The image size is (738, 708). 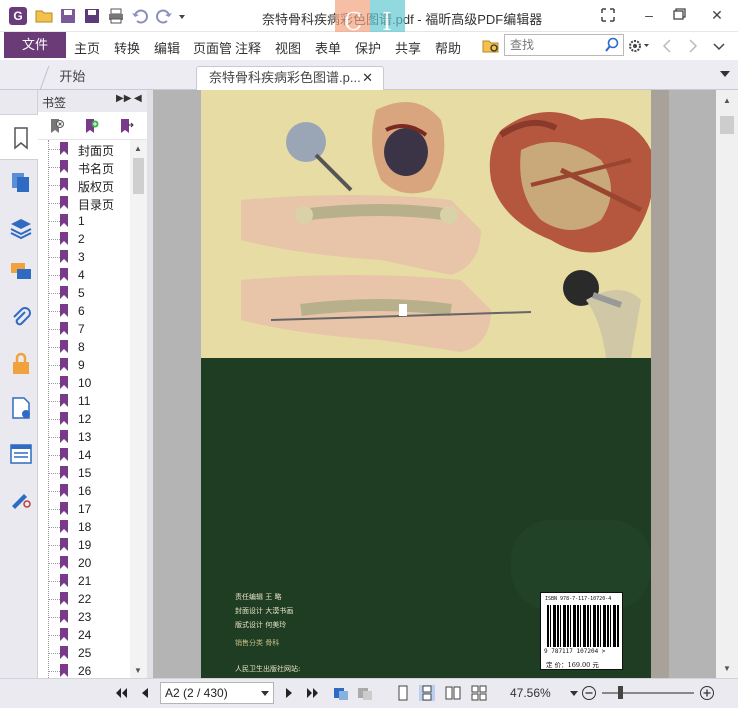 I want to click on continuous-view-icon, so click(x=427, y=693).